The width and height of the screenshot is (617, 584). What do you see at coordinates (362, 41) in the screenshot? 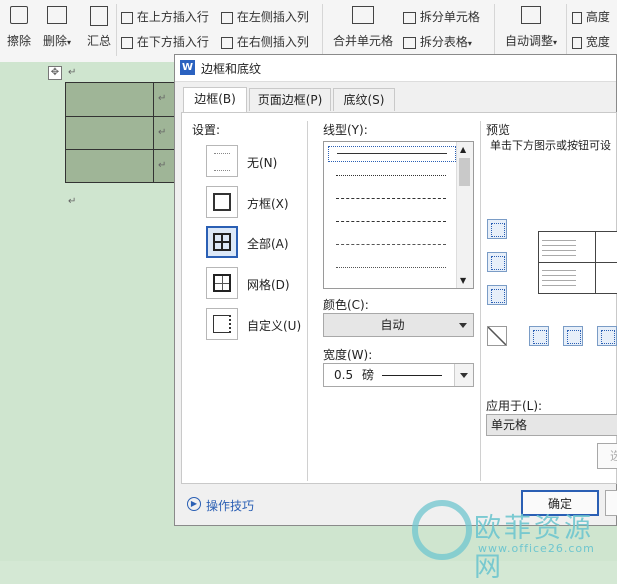
I see `merge-cells-label: 合并单元格` at bounding box center [362, 41].